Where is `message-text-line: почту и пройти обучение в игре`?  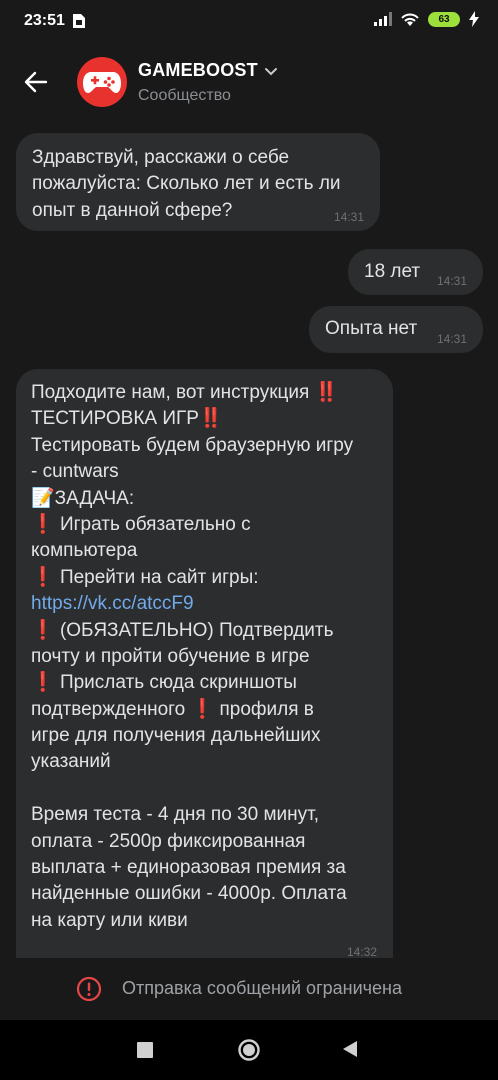 message-text-line: почту и пройти обучение в игре is located at coordinates (170, 656).